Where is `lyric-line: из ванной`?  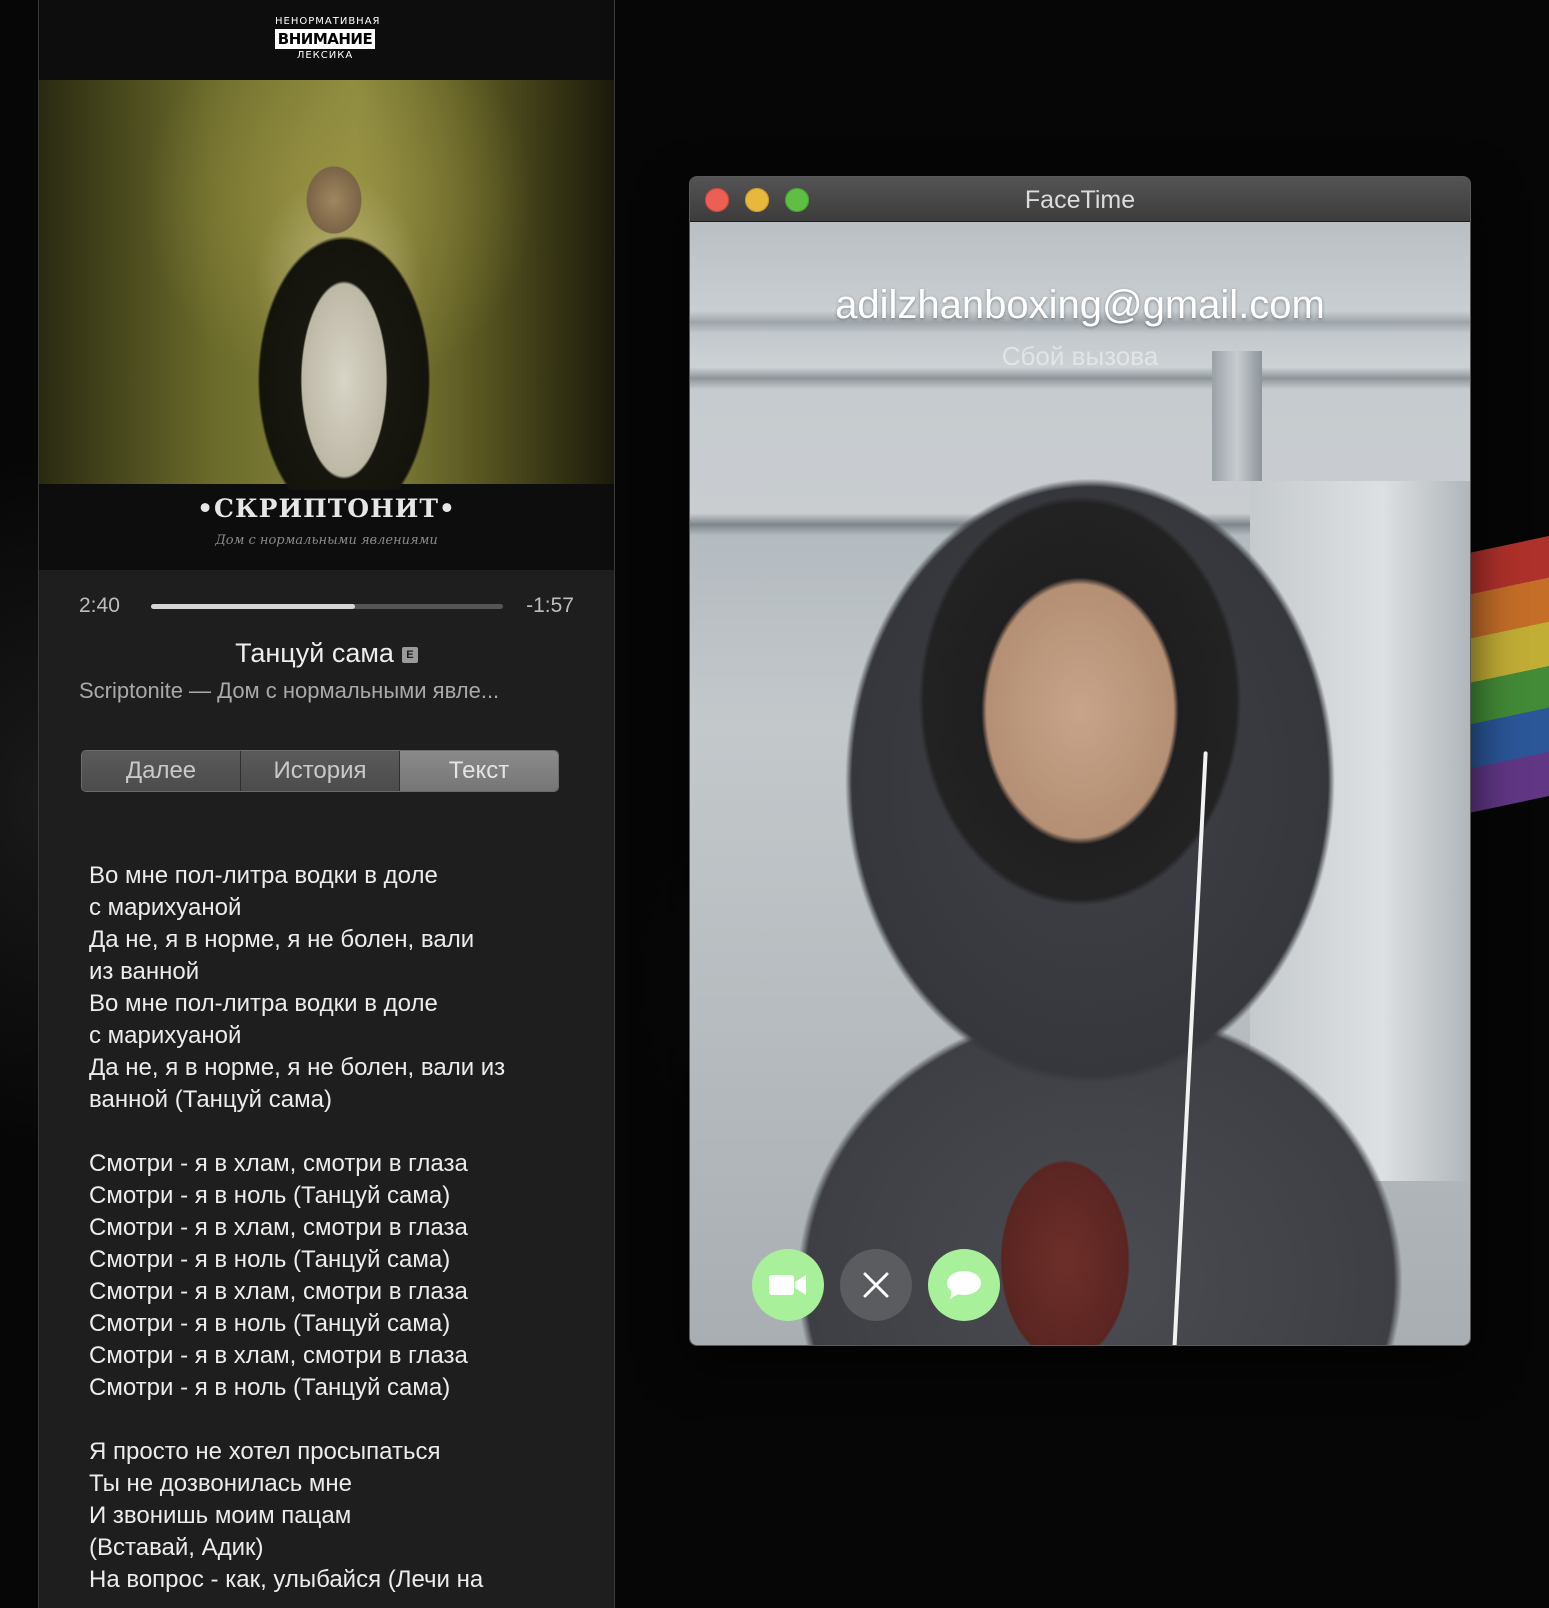 lyric-line: из ванной is located at coordinates (144, 971).